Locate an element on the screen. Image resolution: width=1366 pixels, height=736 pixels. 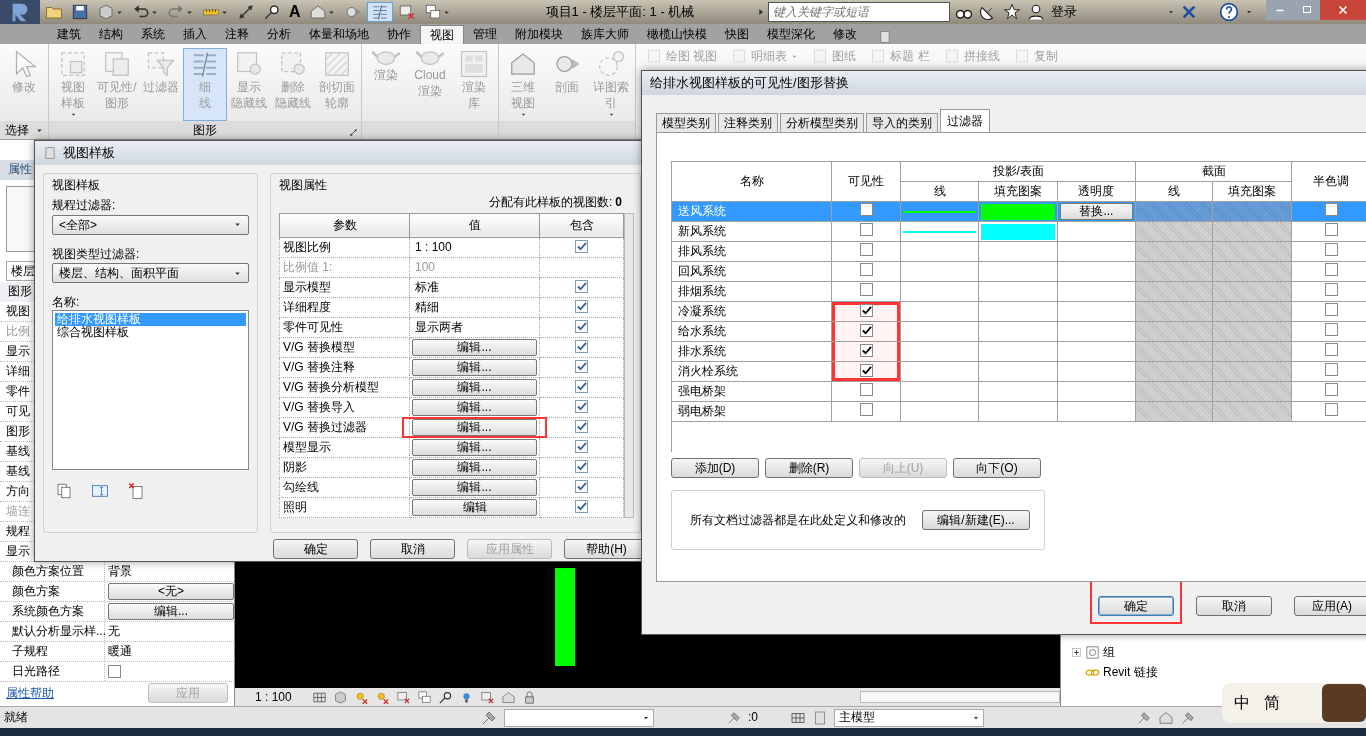
sign-in-link: 登录 is located at coordinates (1105, 12).